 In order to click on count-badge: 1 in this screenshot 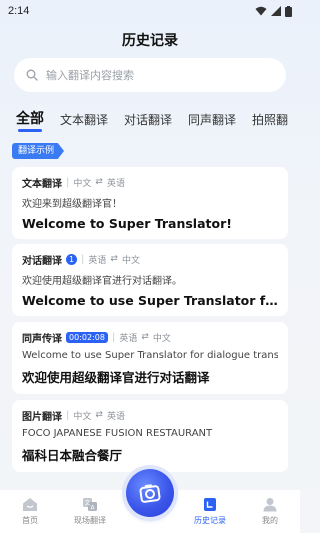, I will do `click(71, 259)`.